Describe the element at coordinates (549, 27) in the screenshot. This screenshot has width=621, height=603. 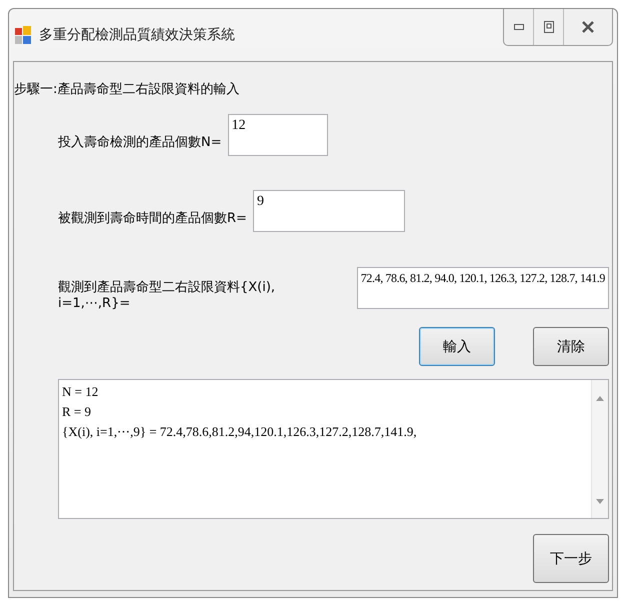
I see `maximize-icon` at that location.